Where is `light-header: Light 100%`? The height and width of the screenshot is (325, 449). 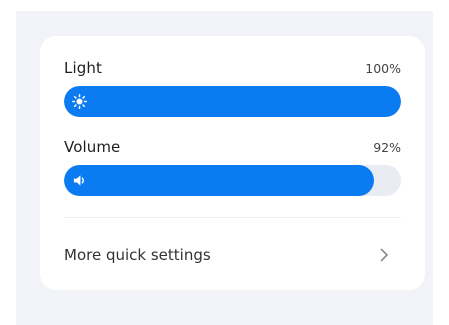
light-header: Light 100% is located at coordinates (232, 68).